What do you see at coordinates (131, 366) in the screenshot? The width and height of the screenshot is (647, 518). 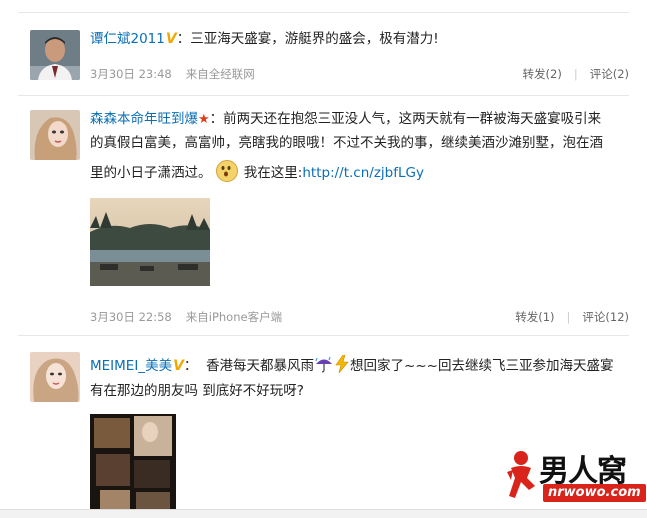 I see `author-name: MEIMEI_美美` at bounding box center [131, 366].